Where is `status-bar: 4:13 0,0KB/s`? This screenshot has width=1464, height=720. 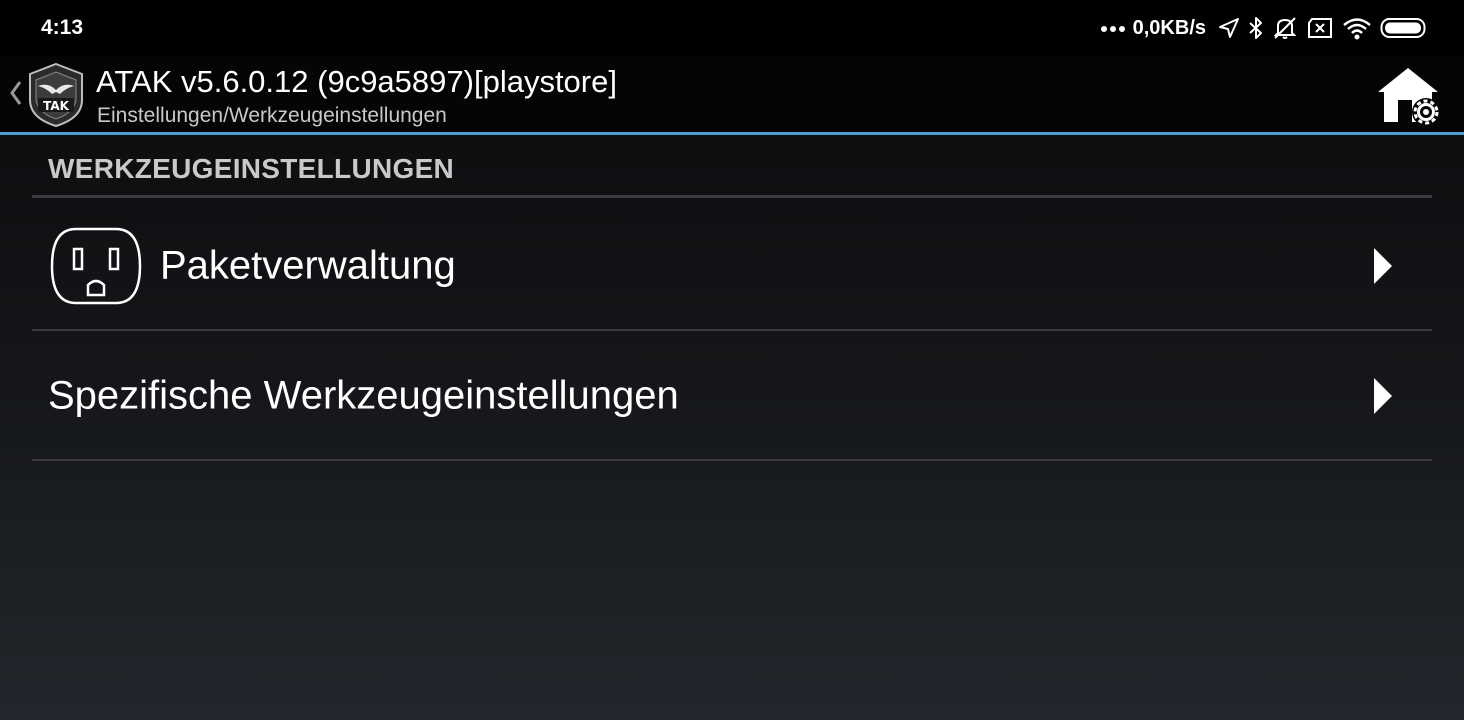 status-bar: 4:13 0,0KB/s is located at coordinates (732, 28).